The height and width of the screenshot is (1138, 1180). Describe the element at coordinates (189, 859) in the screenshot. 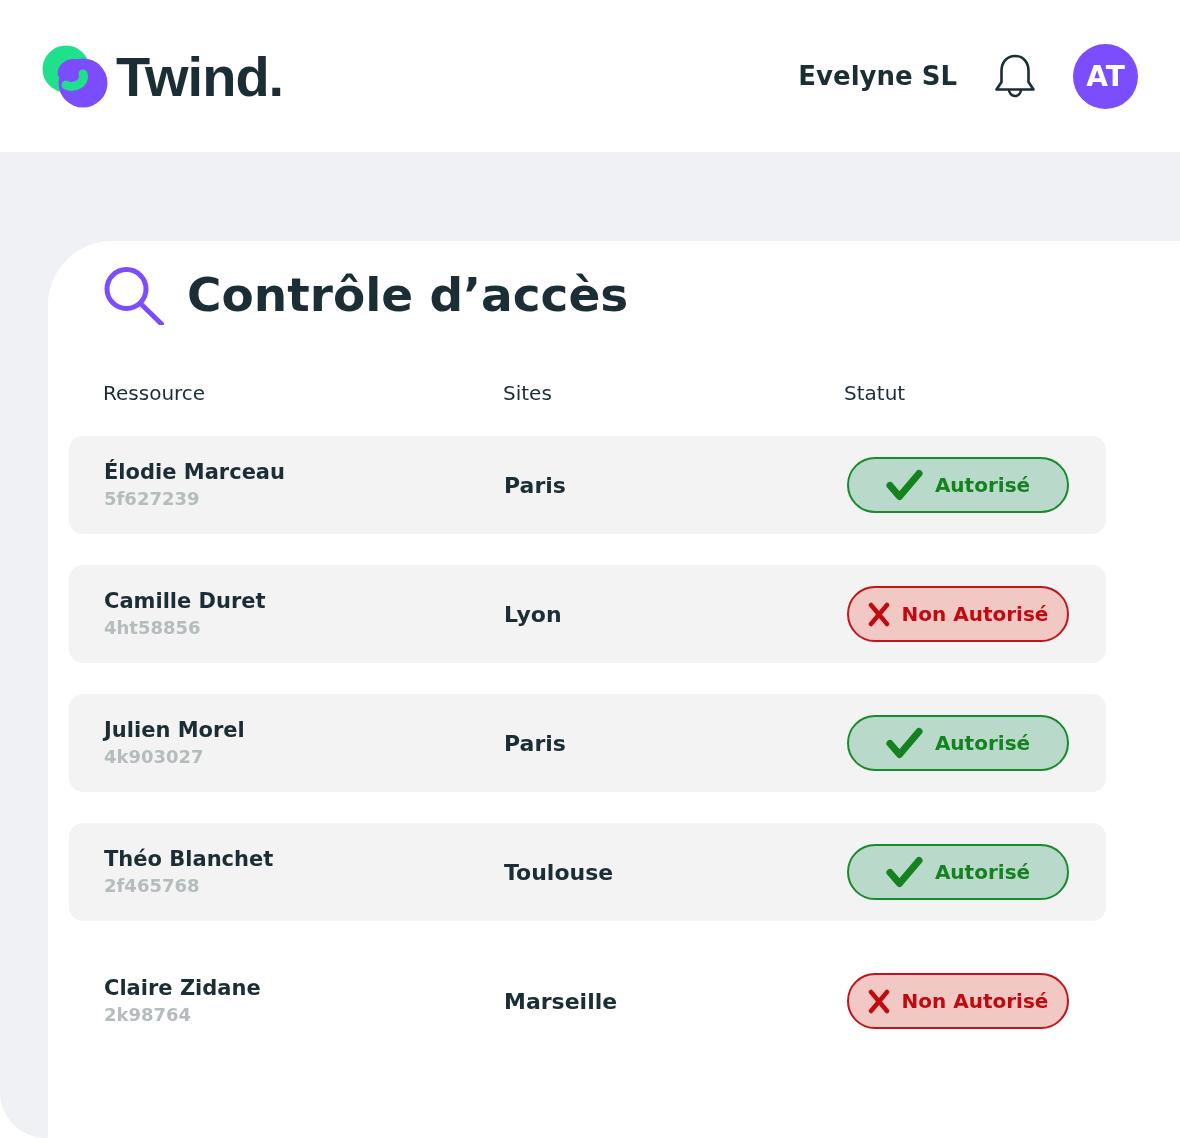

I see `resource-name: Théo Blanchet` at that location.